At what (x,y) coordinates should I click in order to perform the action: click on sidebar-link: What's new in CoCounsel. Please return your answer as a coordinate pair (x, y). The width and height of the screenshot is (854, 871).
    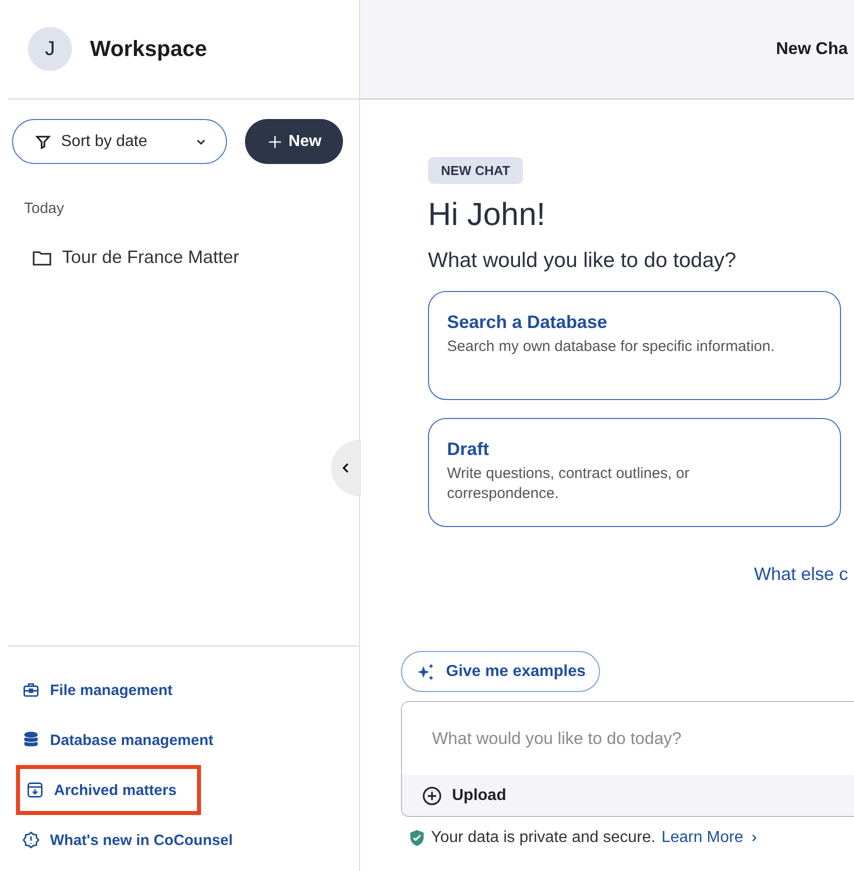
    Looking at the image, I should click on (190, 840).